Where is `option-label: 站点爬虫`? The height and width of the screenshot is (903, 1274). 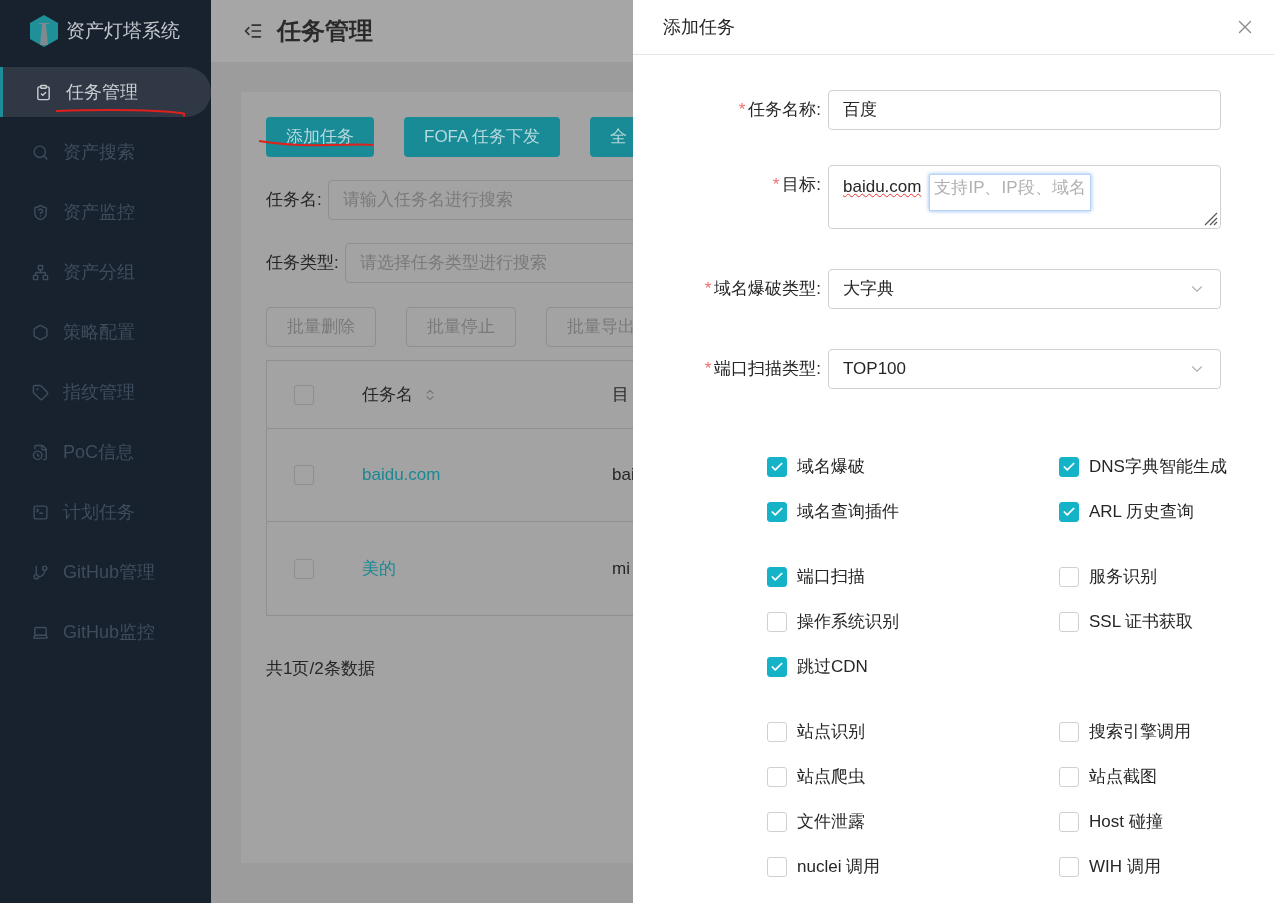
option-label: 站点爬虫 is located at coordinates (831, 777).